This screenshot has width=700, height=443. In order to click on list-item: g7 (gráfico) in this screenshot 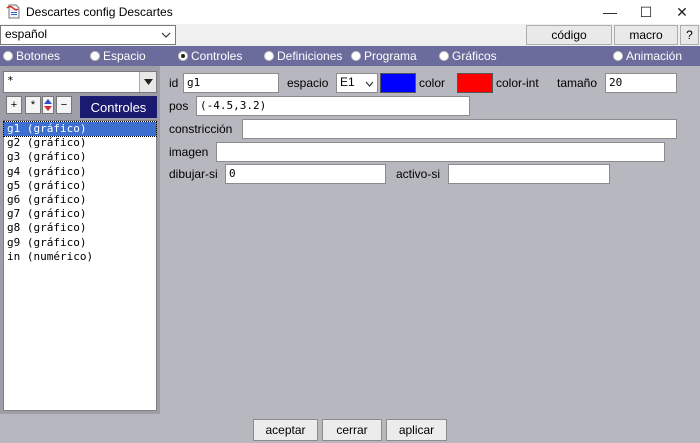, I will do `click(80, 214)`.